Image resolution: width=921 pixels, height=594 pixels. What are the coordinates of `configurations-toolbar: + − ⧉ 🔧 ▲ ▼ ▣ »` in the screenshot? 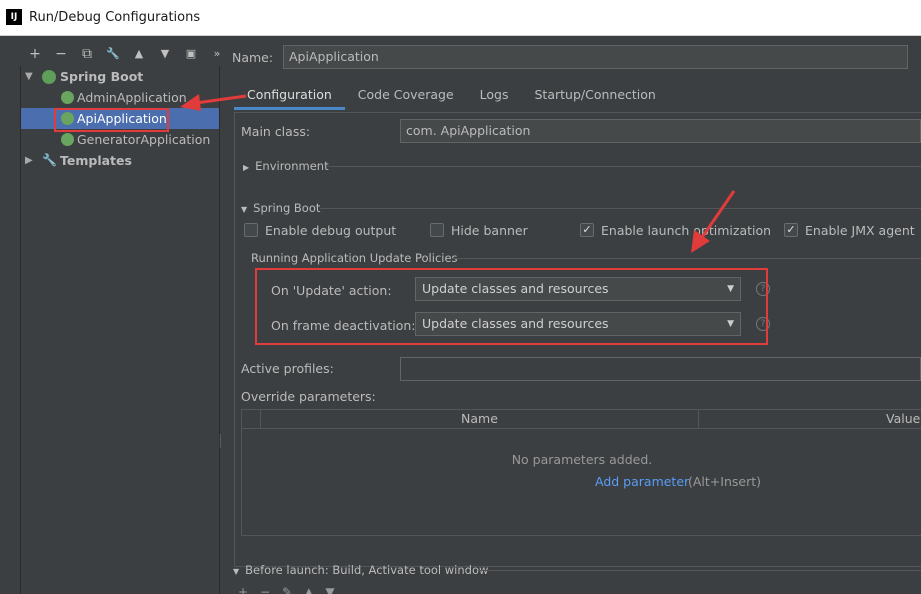 It's located at (126, 54).